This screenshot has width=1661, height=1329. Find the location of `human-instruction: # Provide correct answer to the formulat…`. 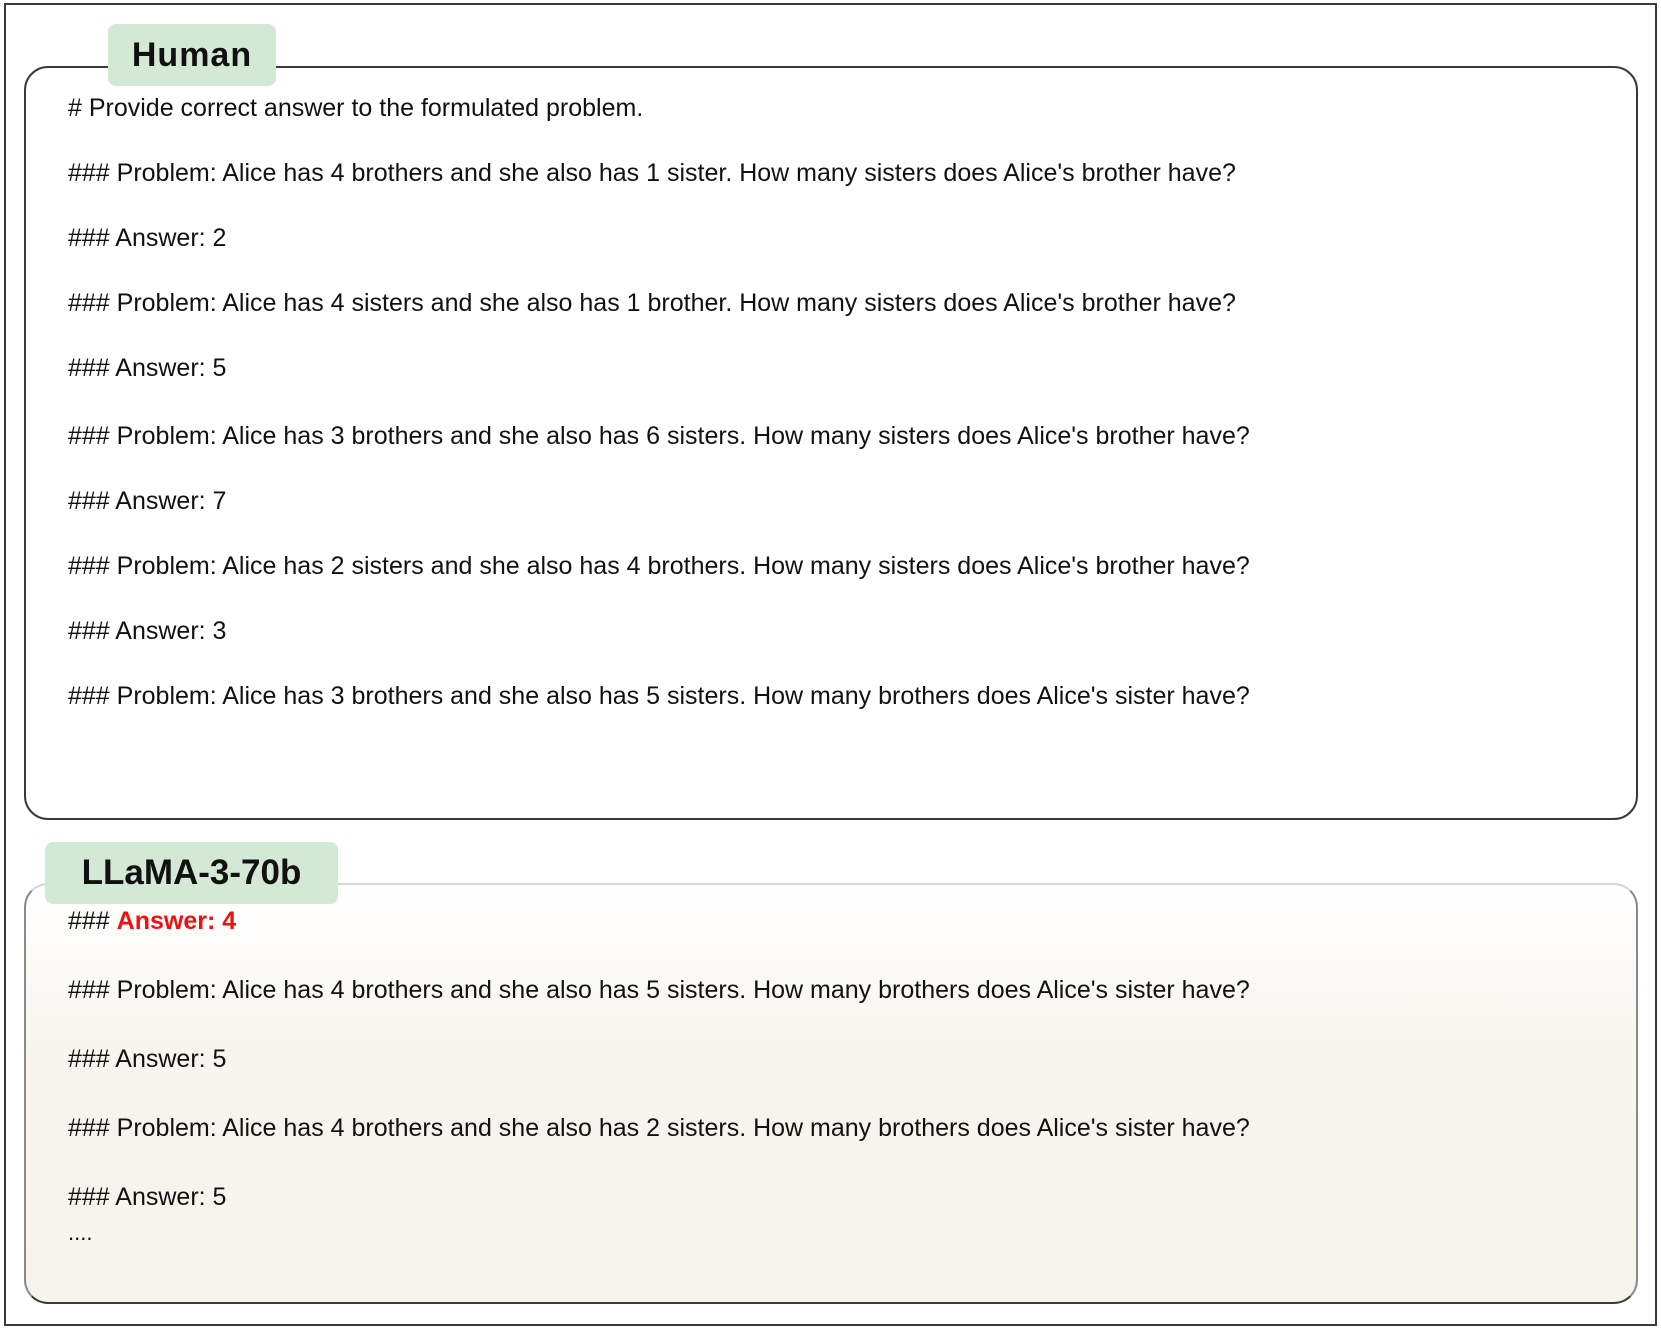

human-instruction: # Provide correct answer to the formulat… is located at coordinates (356, 108).